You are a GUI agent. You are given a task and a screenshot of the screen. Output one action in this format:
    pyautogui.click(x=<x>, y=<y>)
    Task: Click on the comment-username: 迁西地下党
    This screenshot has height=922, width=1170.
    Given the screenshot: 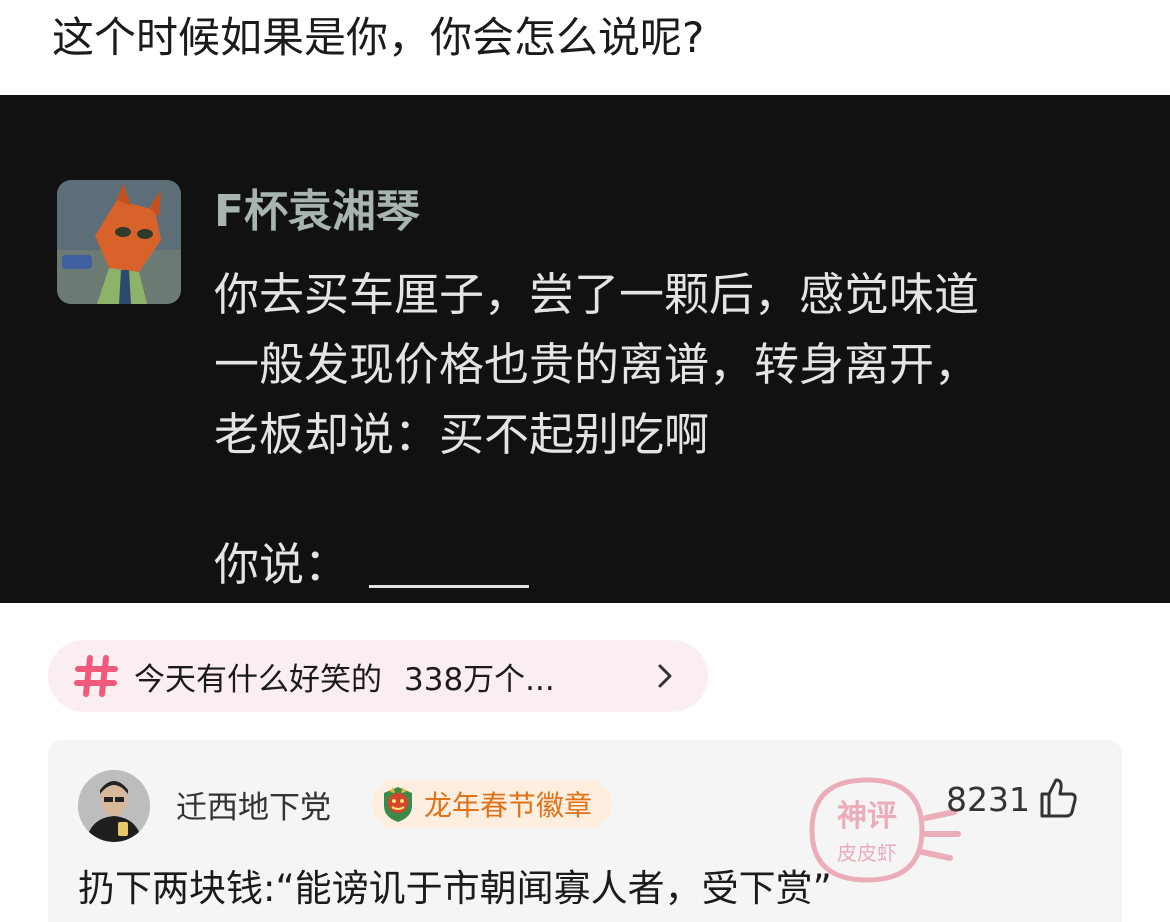 What is the action you would take?
    pyautogui.click(x=253, y=804)
    